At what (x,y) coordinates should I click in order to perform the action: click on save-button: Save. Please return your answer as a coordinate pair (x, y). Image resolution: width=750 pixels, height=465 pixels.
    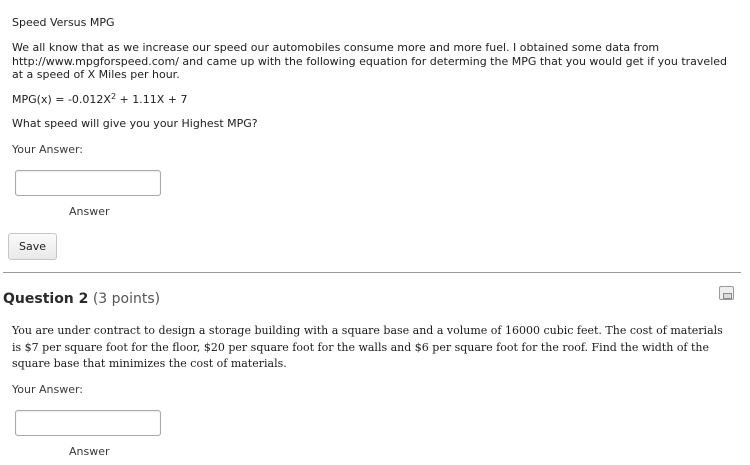
    Looking at the image, I should click on (32, 246).